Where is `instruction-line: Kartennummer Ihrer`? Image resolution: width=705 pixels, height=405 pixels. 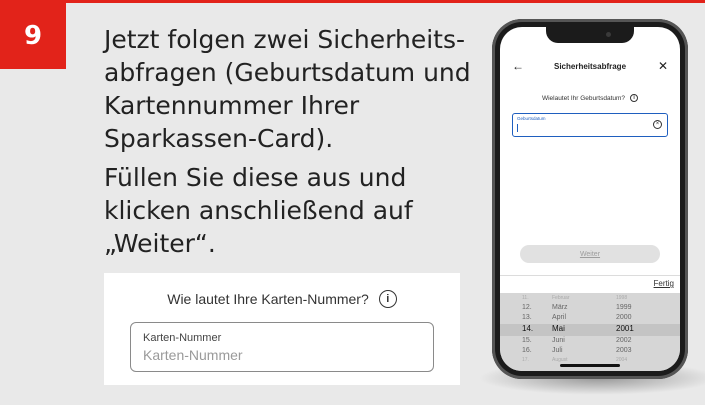 instruction-line: Kartennummer Ihrer is located at coordinates (232, 105).